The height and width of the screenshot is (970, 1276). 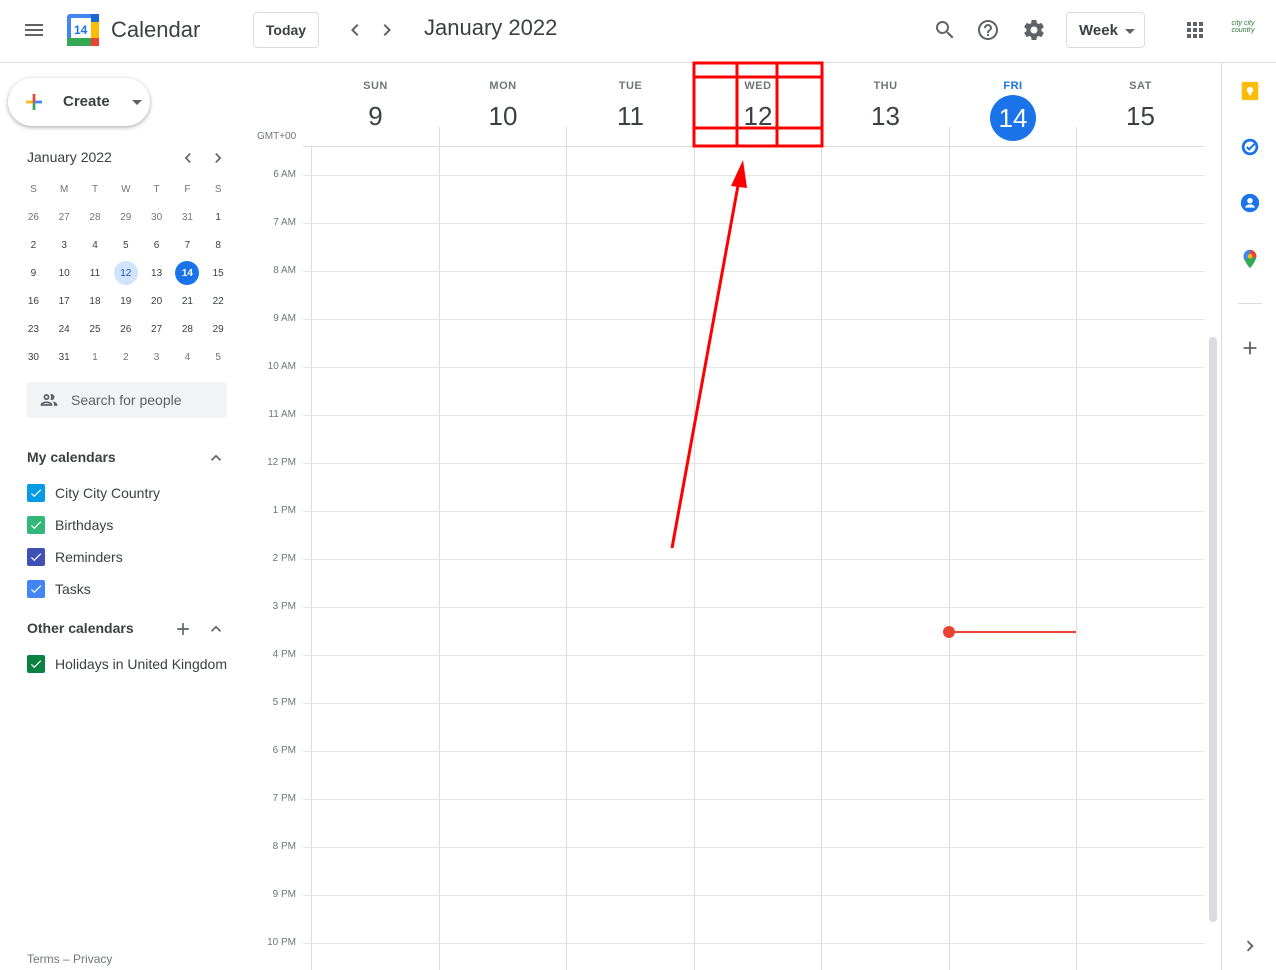 I want to click on view-select: Week, so click(x=1105, y=30).